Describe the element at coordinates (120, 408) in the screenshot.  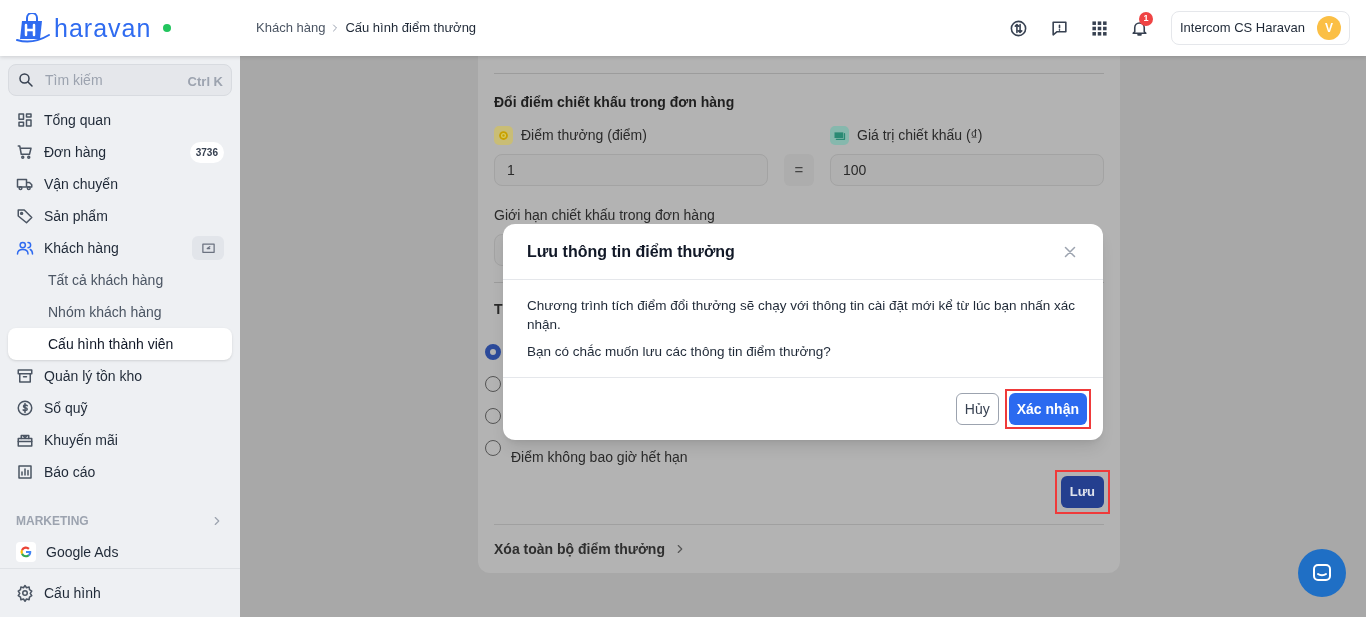
I see `nav-item: Sổ quỹ` at that location.